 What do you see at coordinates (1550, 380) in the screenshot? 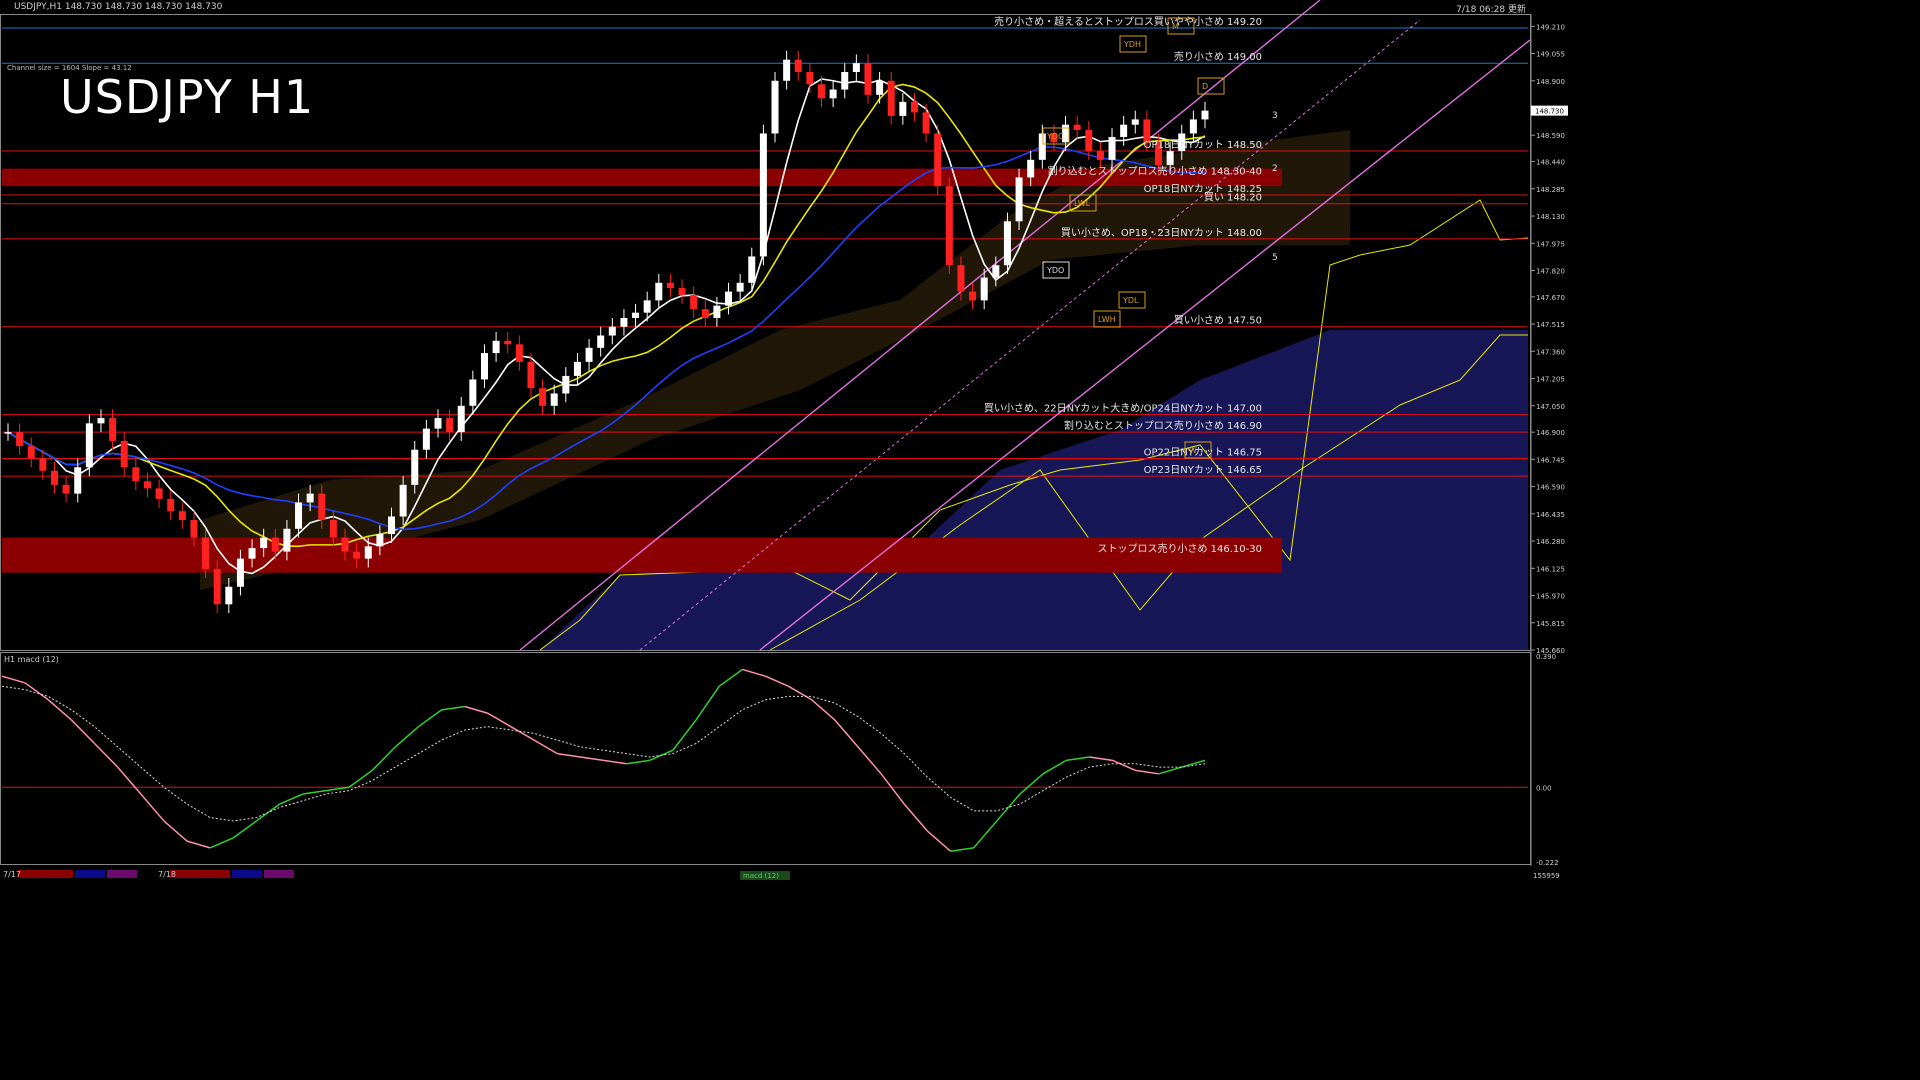
I see `price-tick-label: 147.205` at bounding box center [1550, 380].